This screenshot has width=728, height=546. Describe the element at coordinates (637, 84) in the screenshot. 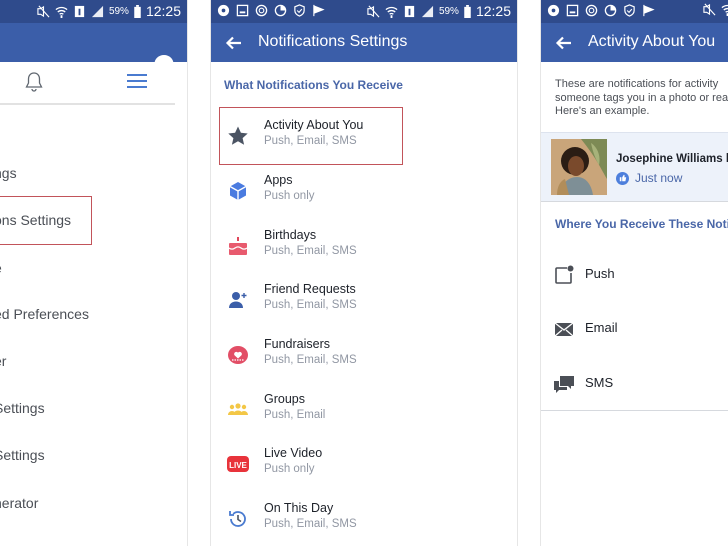

I see `description-line: These are notifications for activity` at that location.